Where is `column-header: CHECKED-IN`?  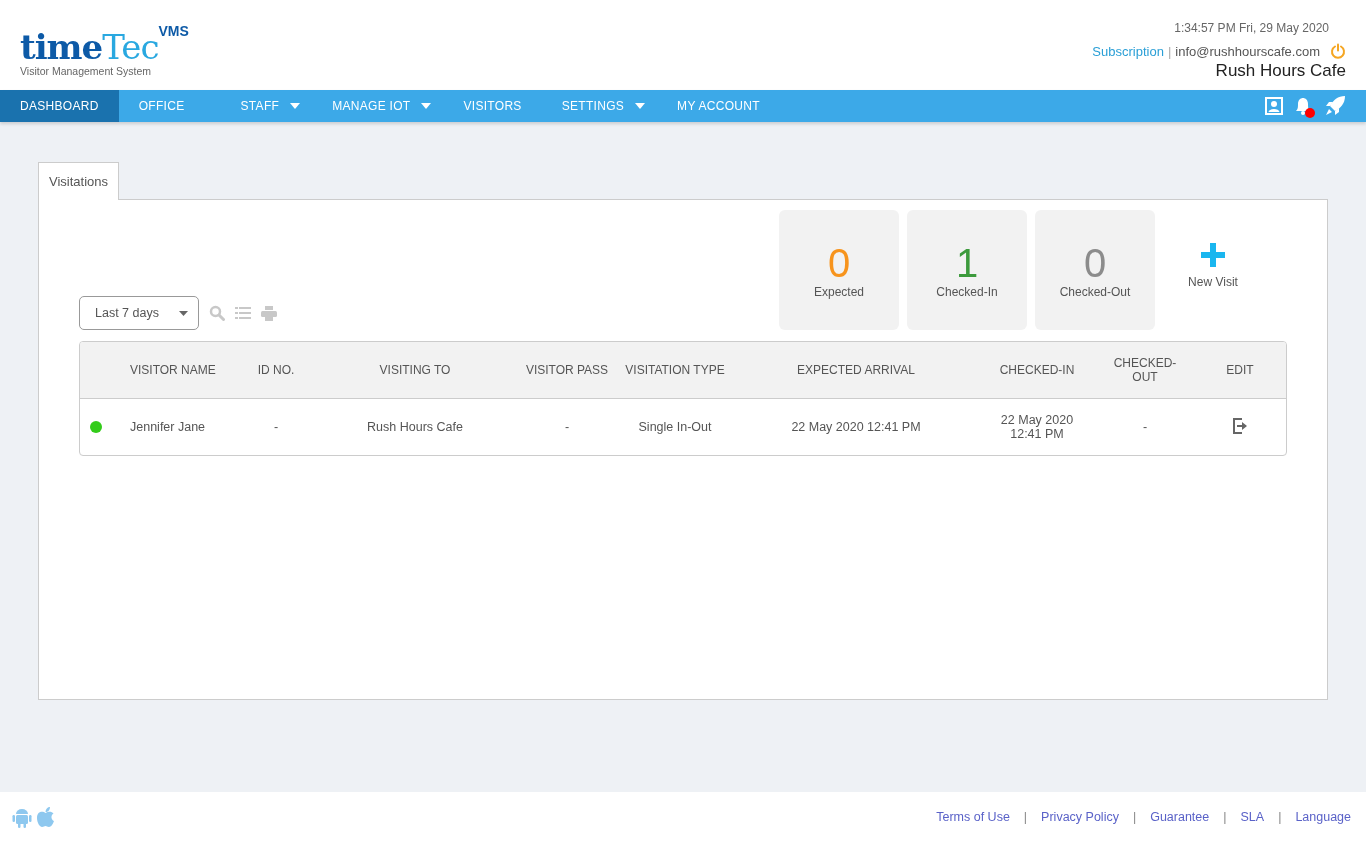 column-header: CHECKED-IN is located at coordinates (1037, 370).